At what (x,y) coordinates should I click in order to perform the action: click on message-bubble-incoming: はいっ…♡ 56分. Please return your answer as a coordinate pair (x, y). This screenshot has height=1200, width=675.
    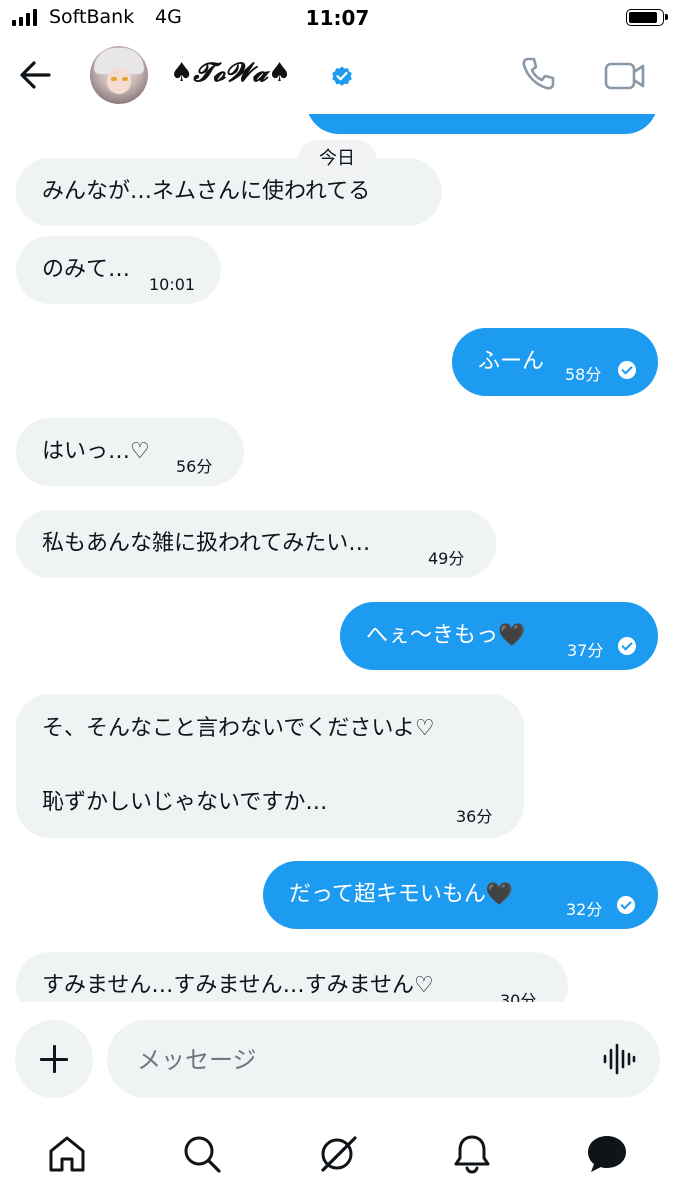
    Looking at the image, I should click on (130, 452).